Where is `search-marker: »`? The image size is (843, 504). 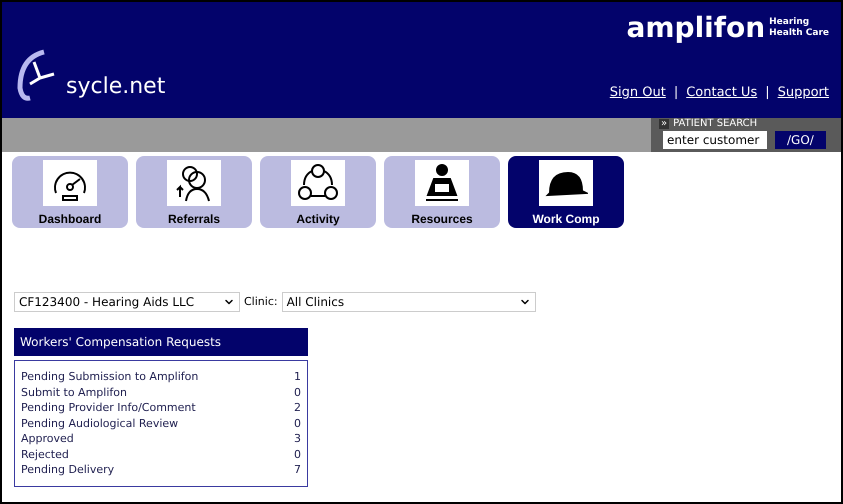
search-marker: » is located at coordinates (664, 124).